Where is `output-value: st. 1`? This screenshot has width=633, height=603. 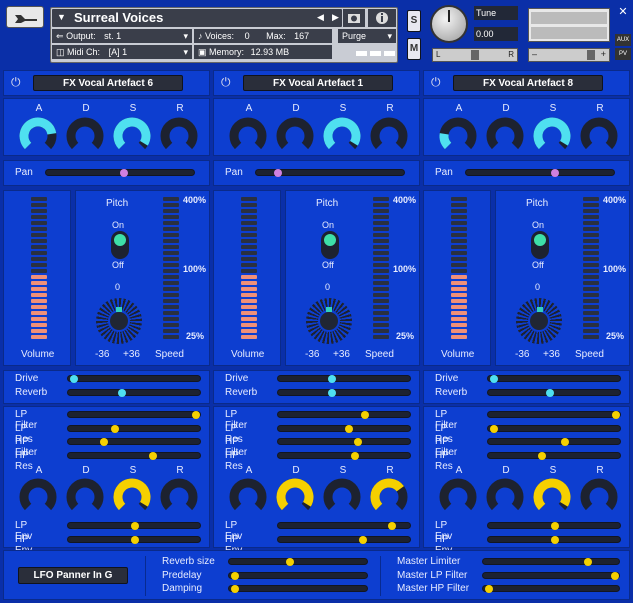 output-value: st. 1 is located at coordinates (112, 36).